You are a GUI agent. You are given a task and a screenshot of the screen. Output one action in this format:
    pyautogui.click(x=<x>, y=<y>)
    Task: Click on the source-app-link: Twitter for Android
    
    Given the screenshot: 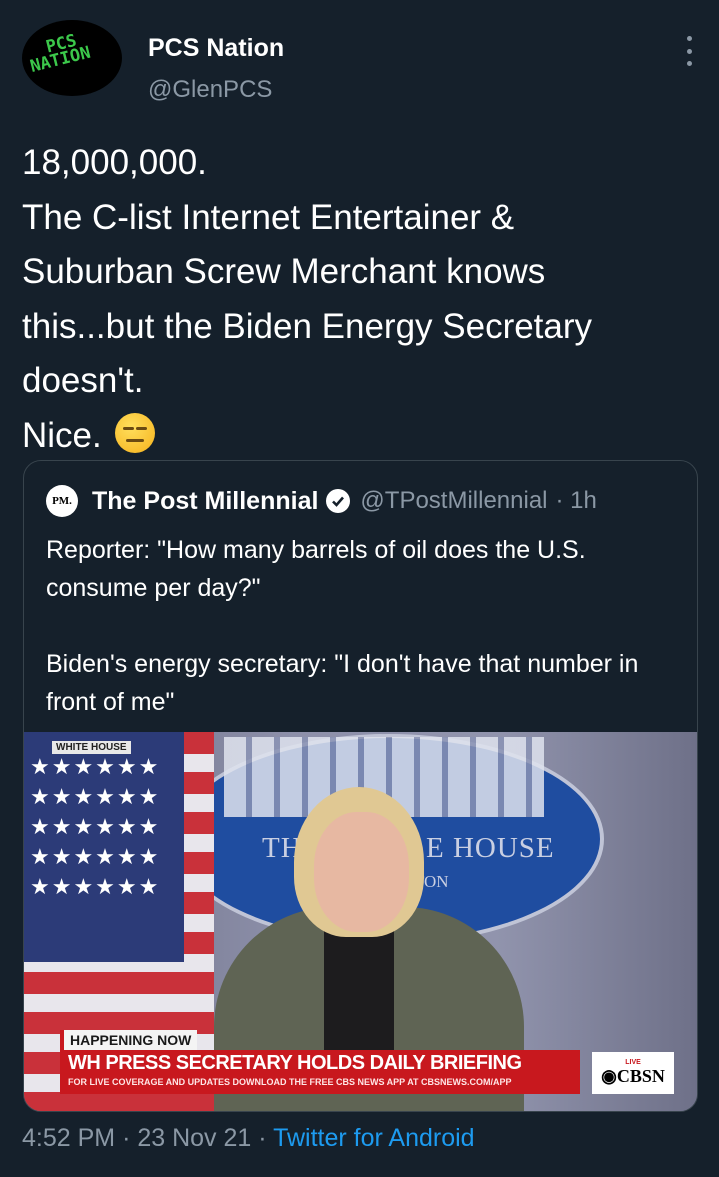 What is the action you would take?
    pyautogui.click(x=373, y=1138)
    